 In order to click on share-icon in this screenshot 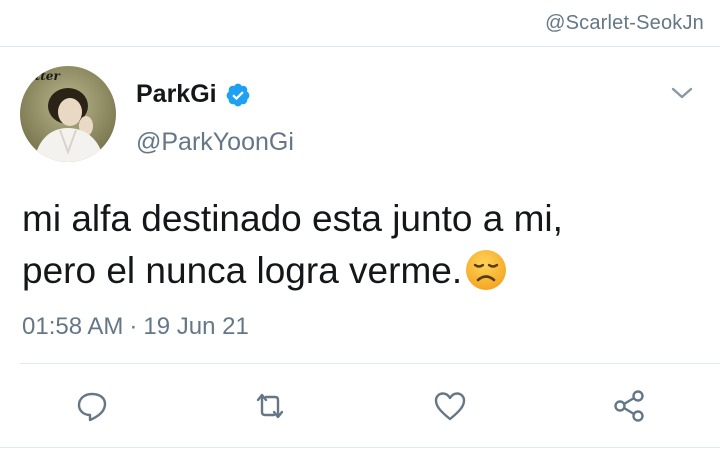, I will do `click(629, 406)`.